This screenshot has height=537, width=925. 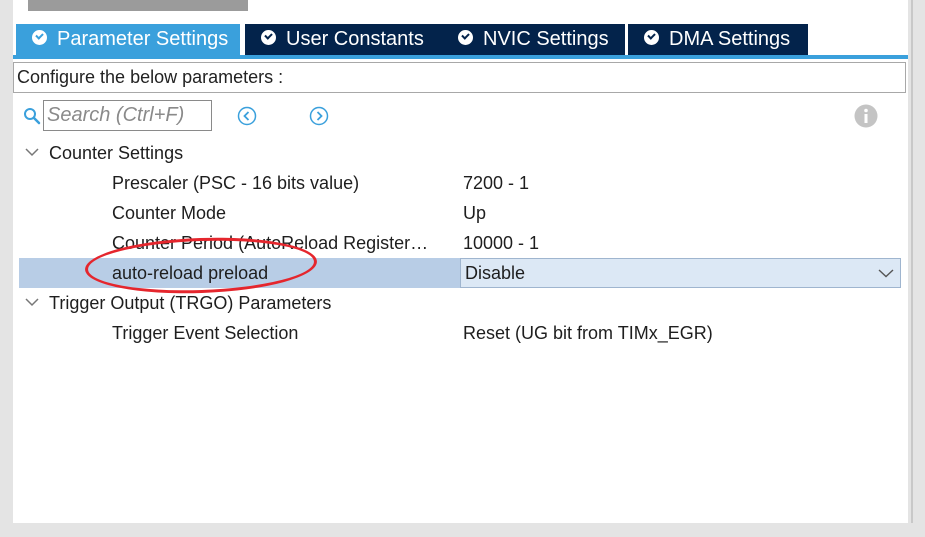 I want to click on tab-label: Parameter Settings, so click(x=143, y=39).